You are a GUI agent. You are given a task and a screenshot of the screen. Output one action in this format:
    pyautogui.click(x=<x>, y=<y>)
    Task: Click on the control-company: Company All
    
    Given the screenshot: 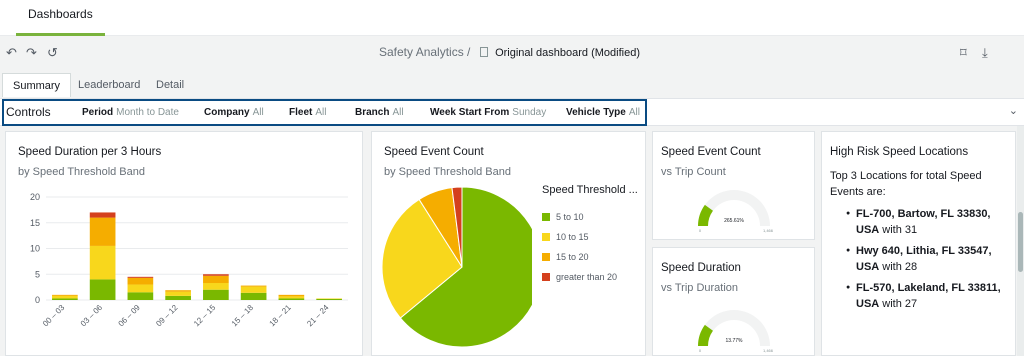 What is the action you would take?
    pyautogui.click(x=234, y=112)
    